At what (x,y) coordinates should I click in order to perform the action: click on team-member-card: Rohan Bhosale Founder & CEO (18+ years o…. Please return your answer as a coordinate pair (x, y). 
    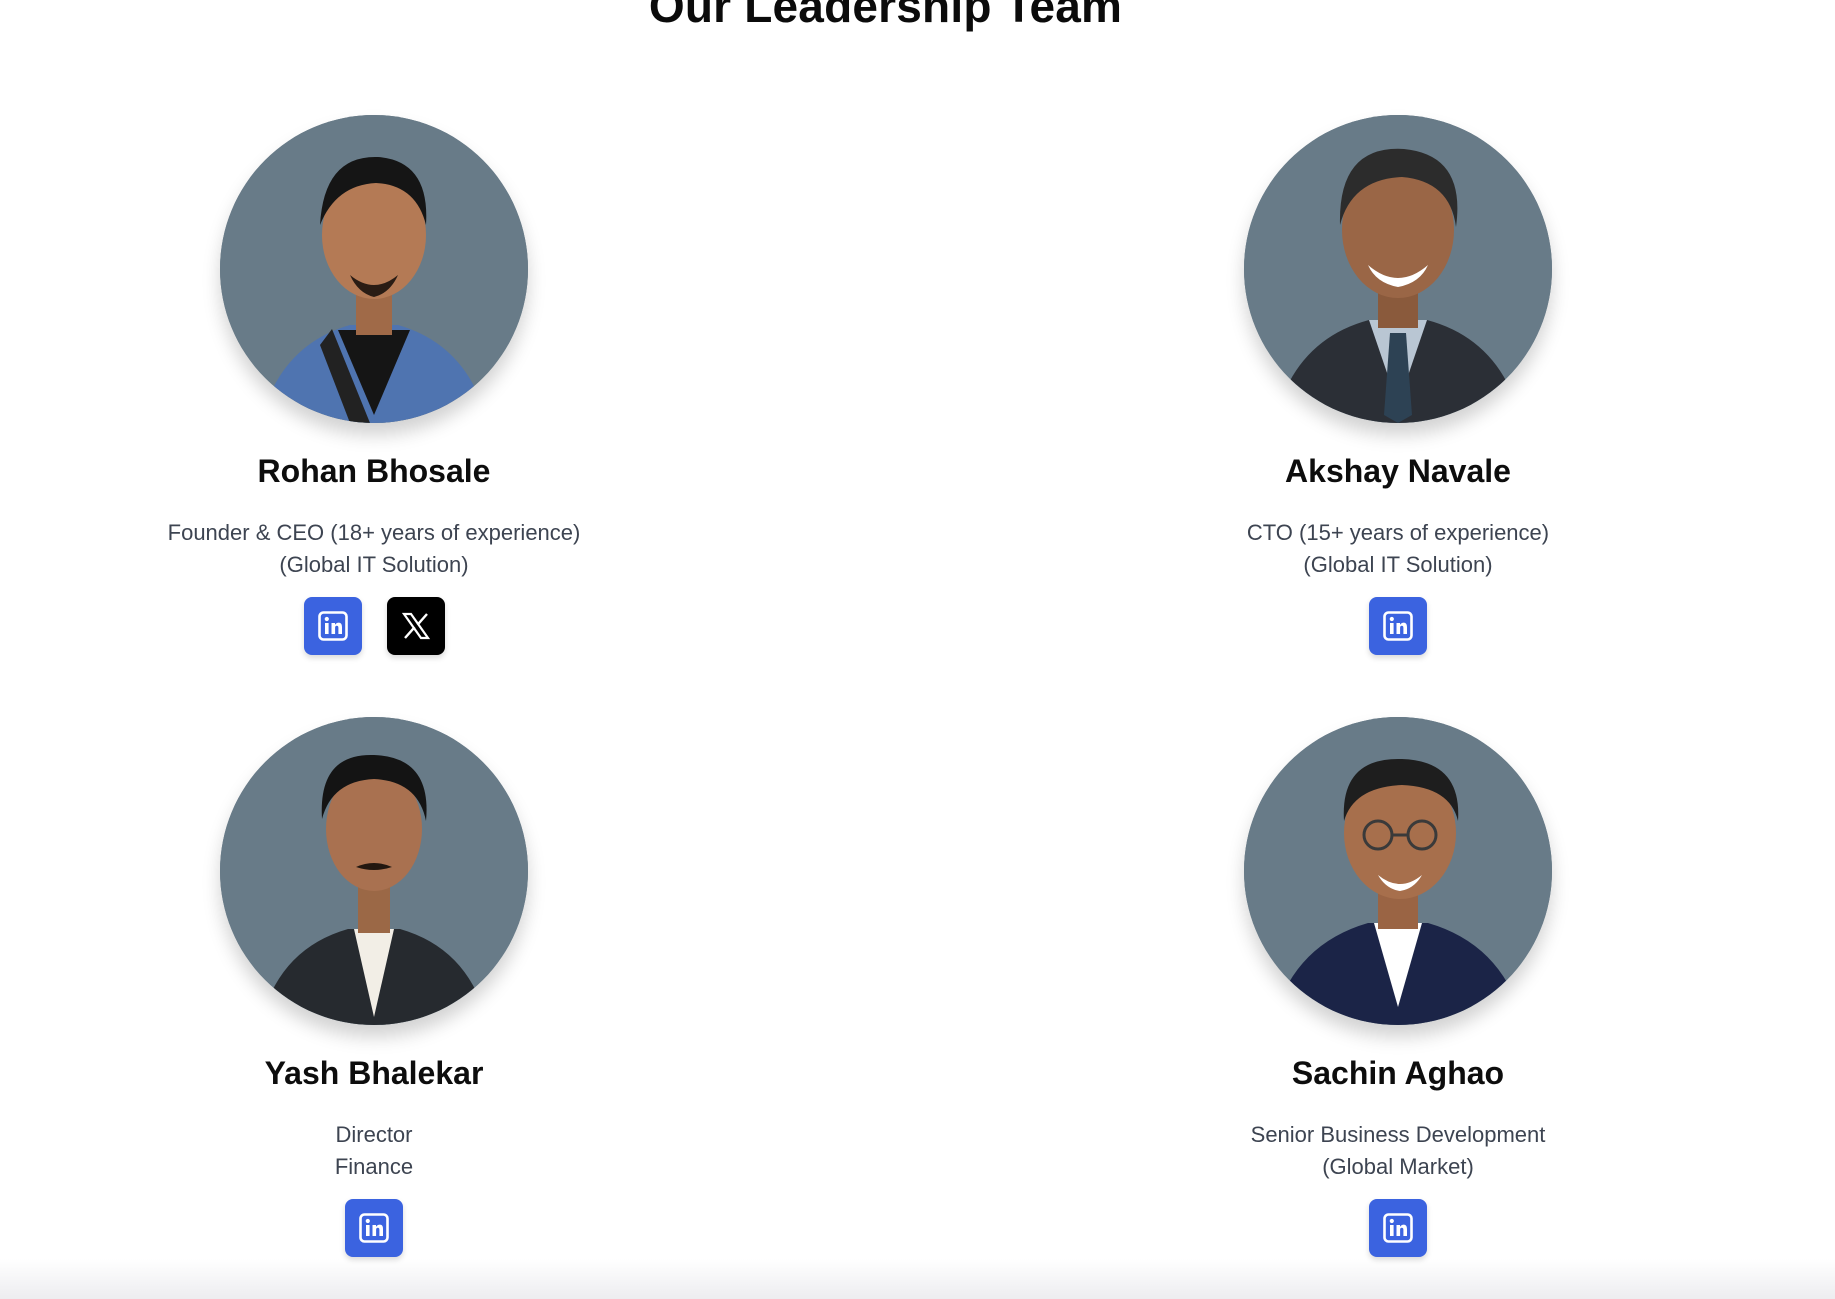
    Looking at the image, I should click on (374, 385).